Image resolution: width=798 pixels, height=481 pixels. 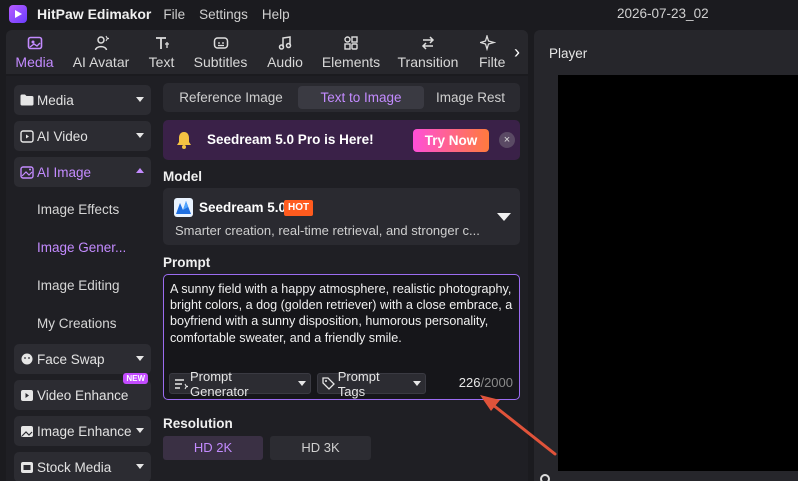 I want to click on player-header: Player, so click(x=666, y=52).